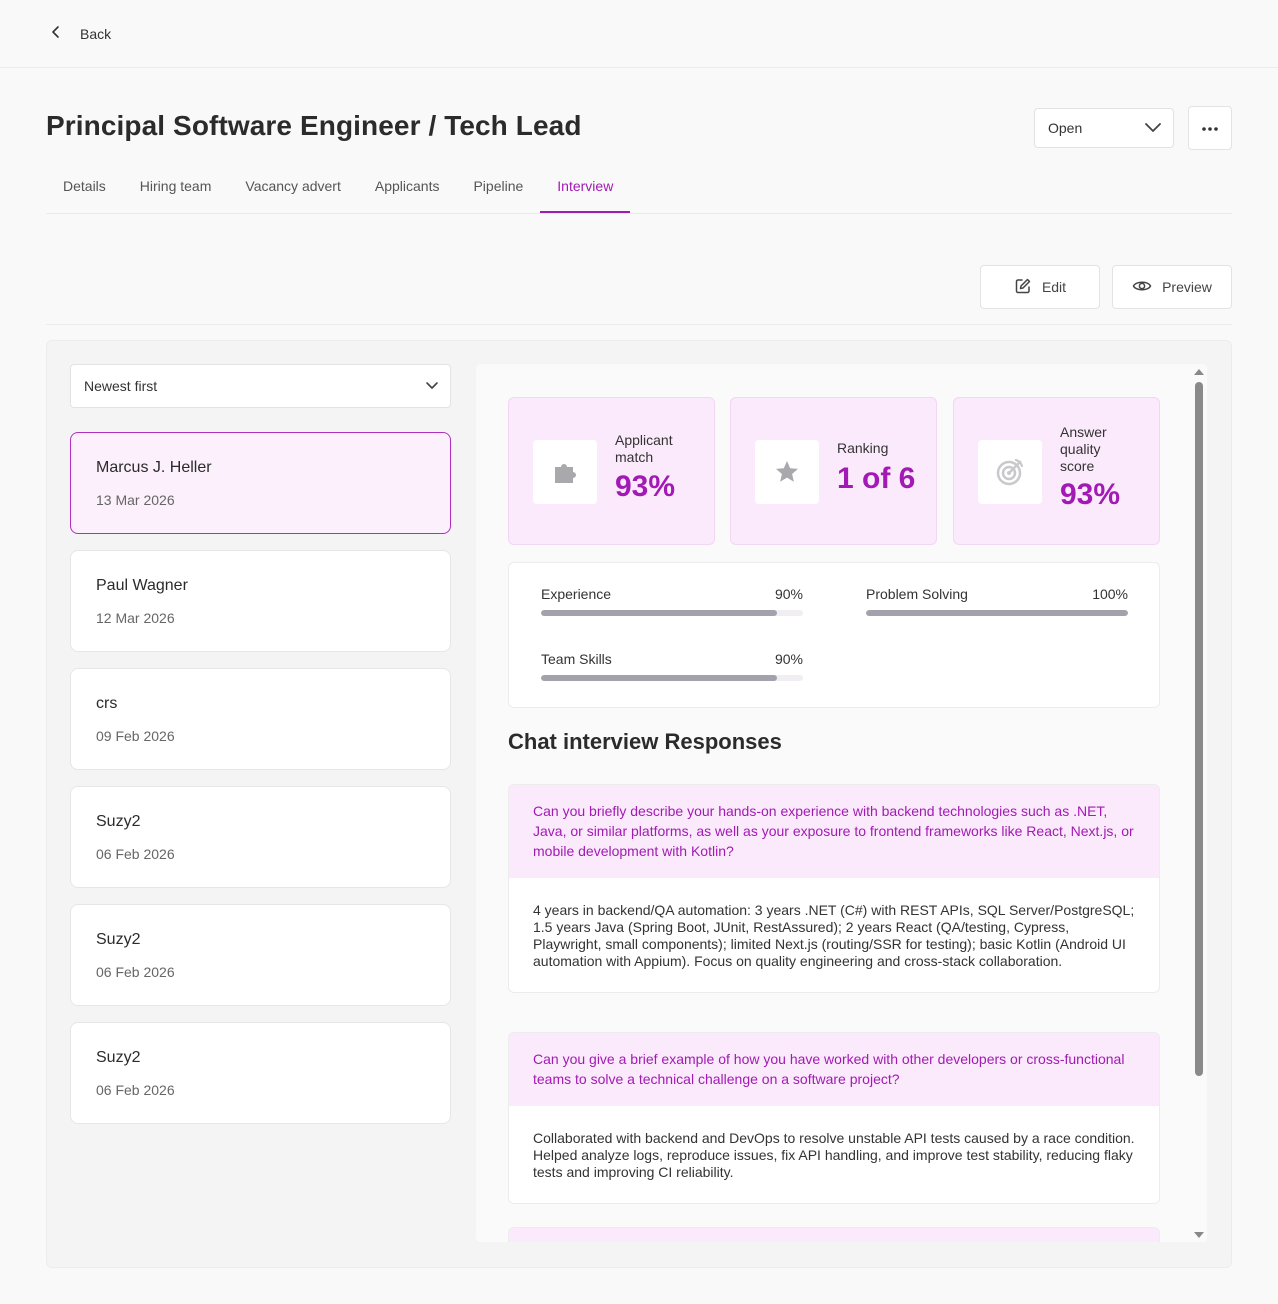 The image size is (1278, 1304). I want to click on candidate-card: Paul Wagner 12 Mar 2026, so click(260, 601).